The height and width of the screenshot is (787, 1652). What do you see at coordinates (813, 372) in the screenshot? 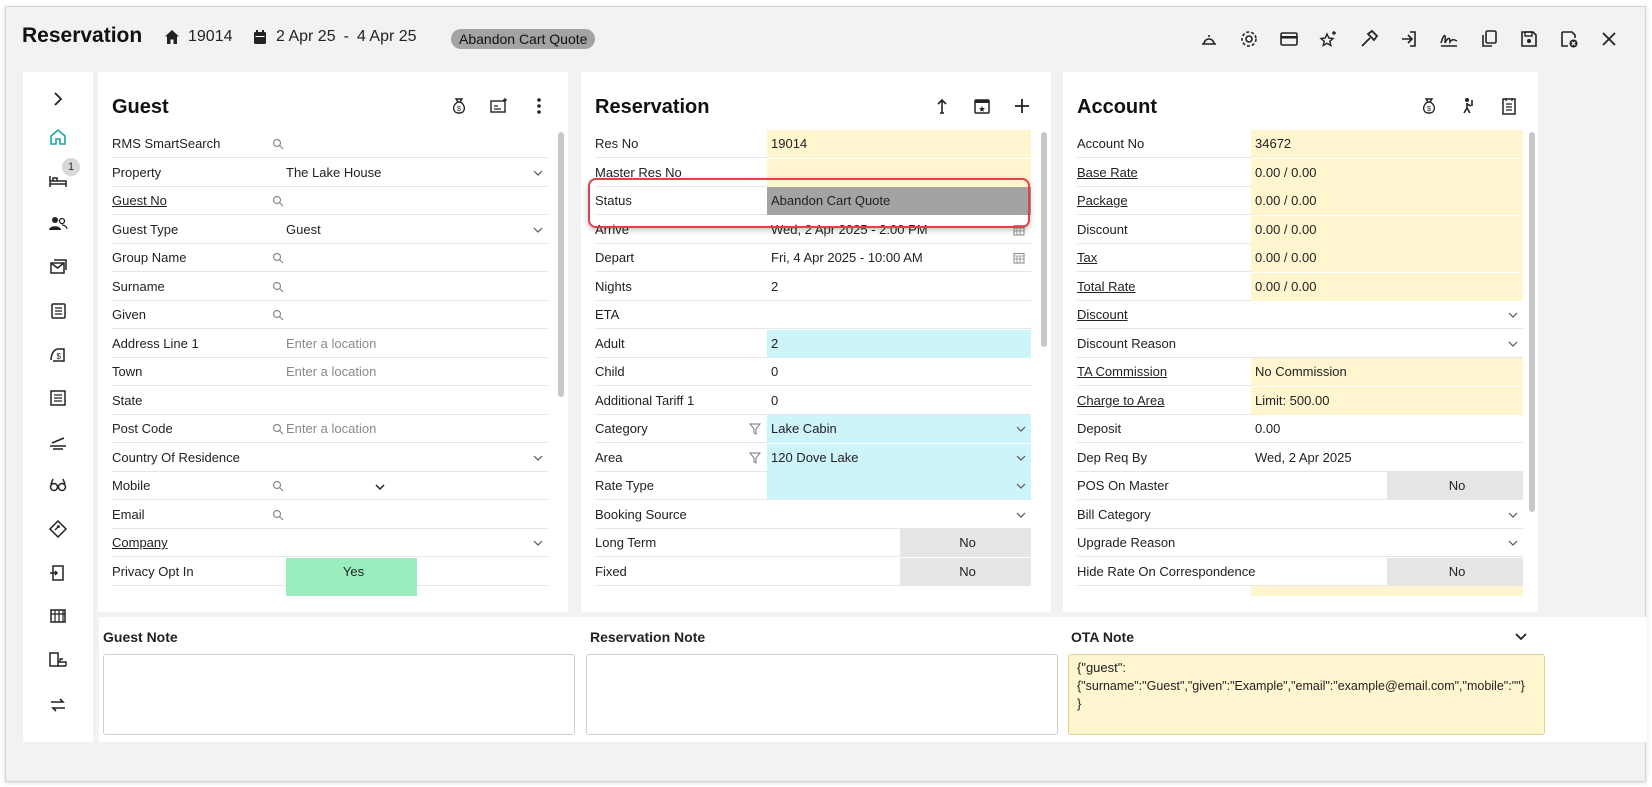
I see `child-row: Child 0` at bounding box center [813, 372].